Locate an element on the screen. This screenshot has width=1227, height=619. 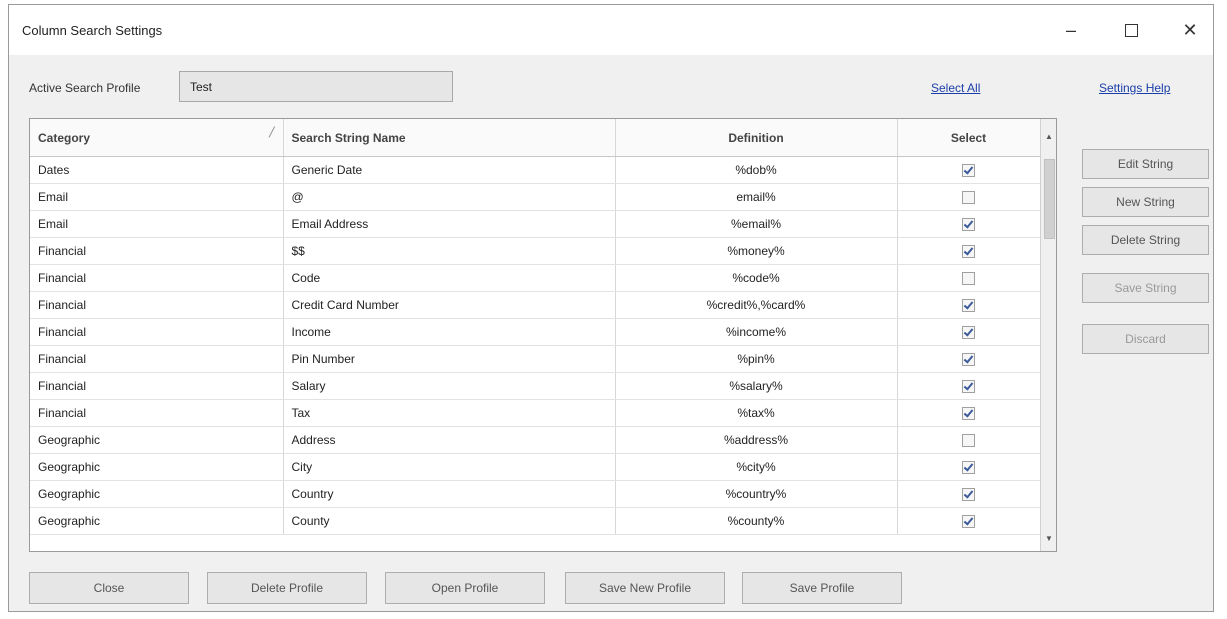
cell-definition: %income% is located at coordinates (756, 332).